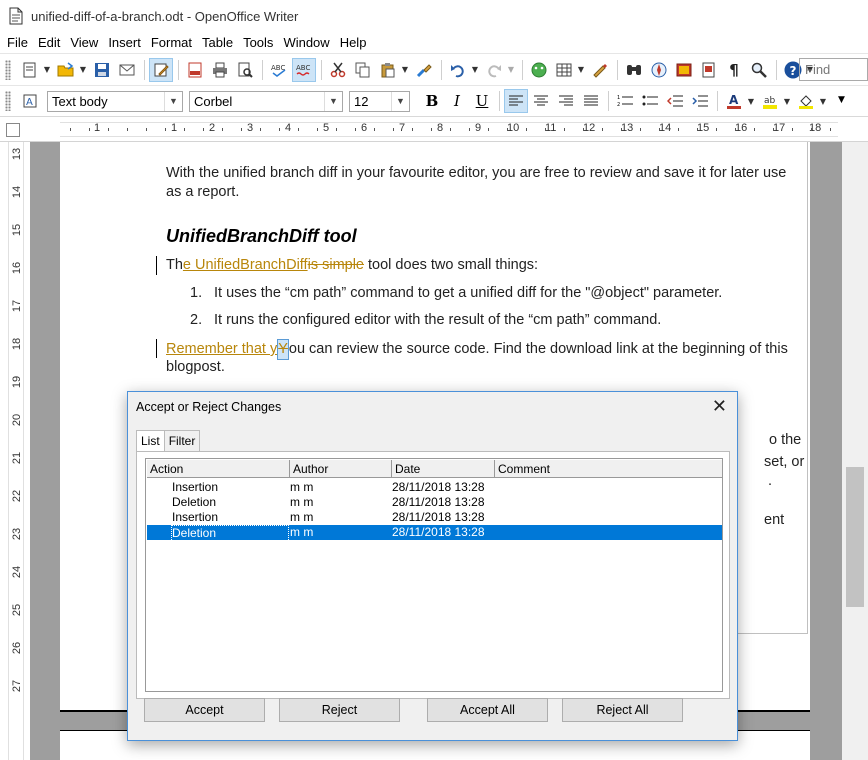 The height and width of the screenshot is (760, 868). What do you see at coordinates (759, 70) in the screenshot?
I see `zoom-icon` at bounding box center [759, 70].